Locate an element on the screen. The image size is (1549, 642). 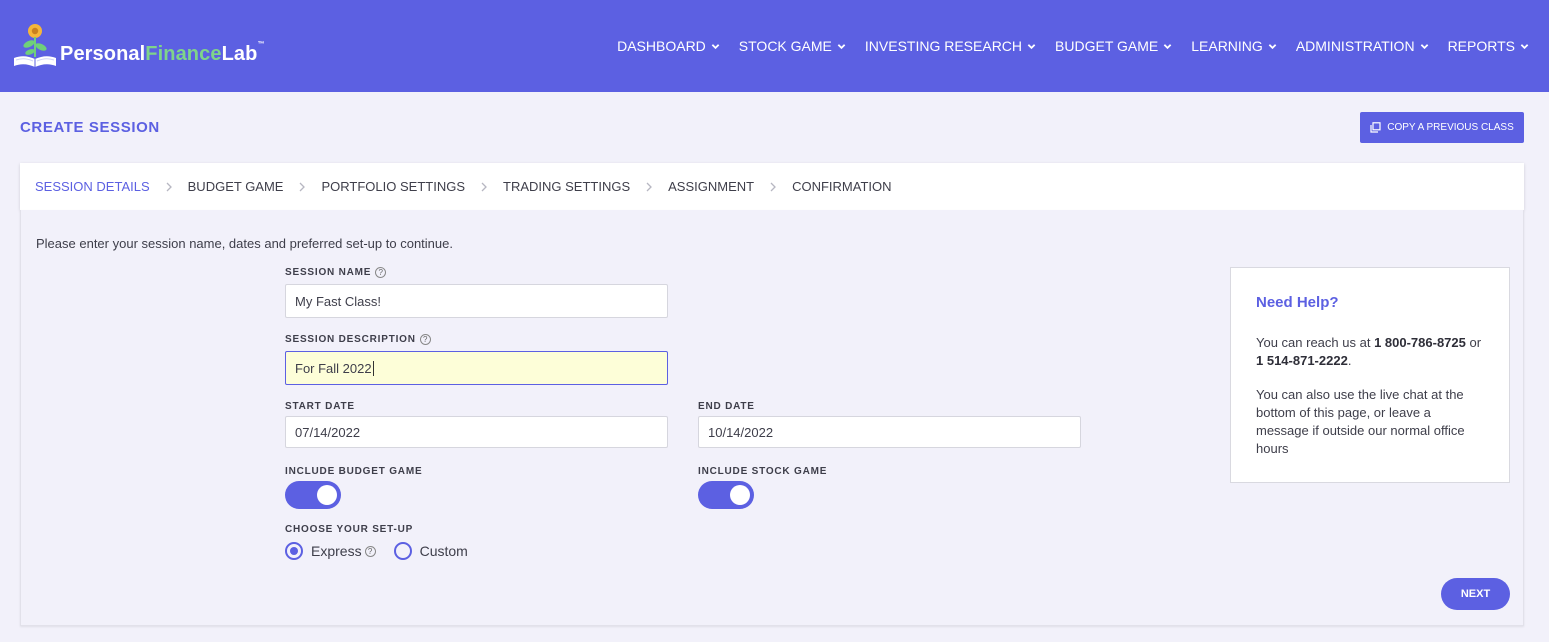
brand-logo: PersonalFinanceLab™ is located at coordinates (155, 48).